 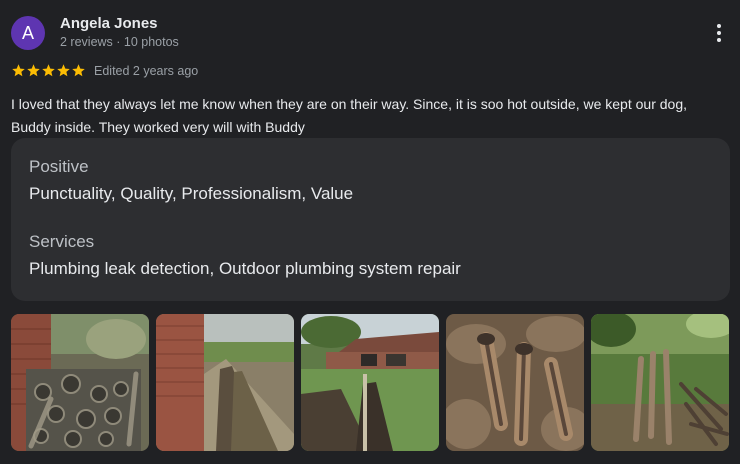 I want to click on author-name: Angela Jones, so click(x=109, y=23).